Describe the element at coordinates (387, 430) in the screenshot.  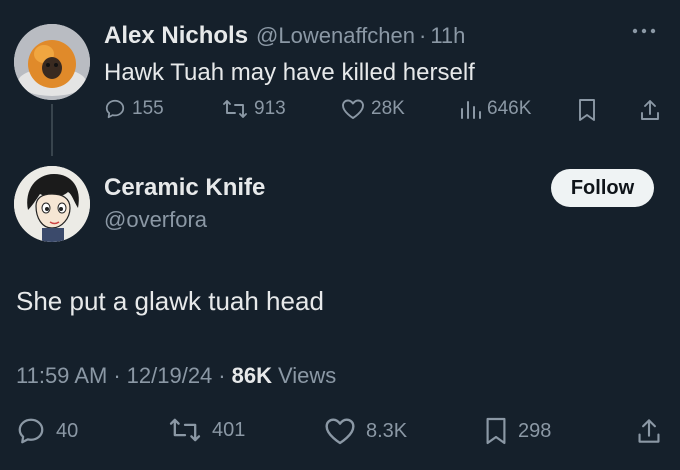
I see `like-count: 8.3K` at that location.